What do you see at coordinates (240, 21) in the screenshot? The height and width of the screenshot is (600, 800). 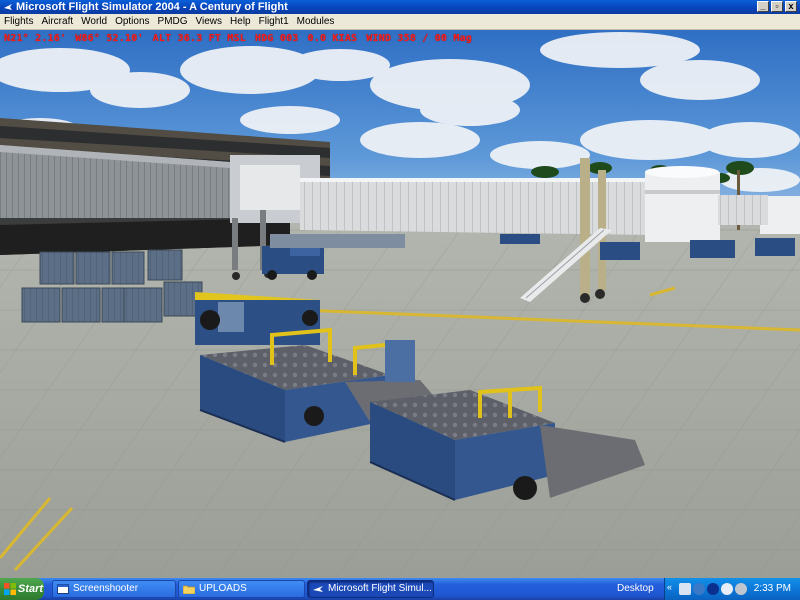 I see `menu-help: Help` at bounding box center [240, 21].